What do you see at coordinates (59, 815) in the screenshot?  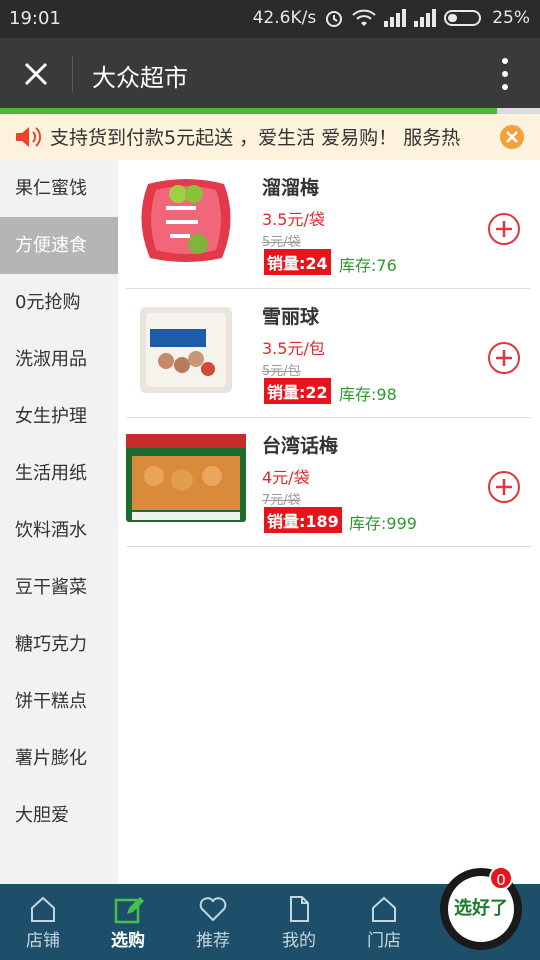 I see `category-item: 大胆爱` at bounding box center [59, 815].